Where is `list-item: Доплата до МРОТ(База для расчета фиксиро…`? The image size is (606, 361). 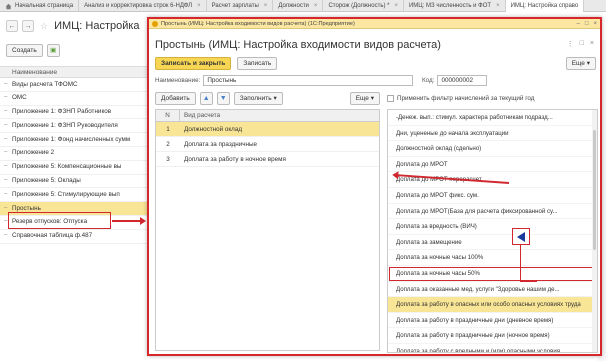 list-item: Доплата до МРОТ(База для расчета фиксиро… is located at coordinates (492, 212).